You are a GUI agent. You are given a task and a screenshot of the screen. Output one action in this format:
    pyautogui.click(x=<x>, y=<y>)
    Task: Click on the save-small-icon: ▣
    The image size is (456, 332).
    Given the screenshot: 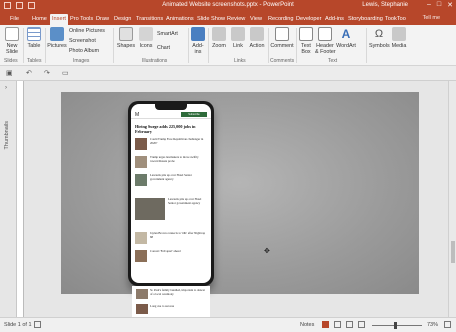 What is the action you would take?
    pyautogui.click(x=9, y=73)
    